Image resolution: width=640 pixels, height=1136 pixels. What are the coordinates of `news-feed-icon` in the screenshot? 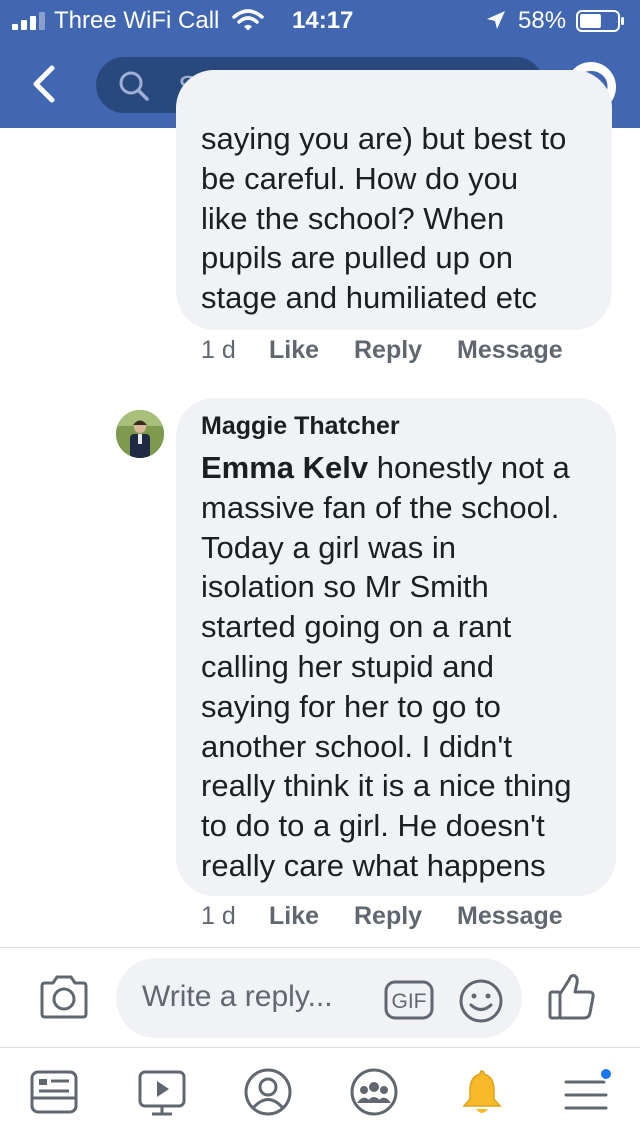 It's located at (54, 1092).